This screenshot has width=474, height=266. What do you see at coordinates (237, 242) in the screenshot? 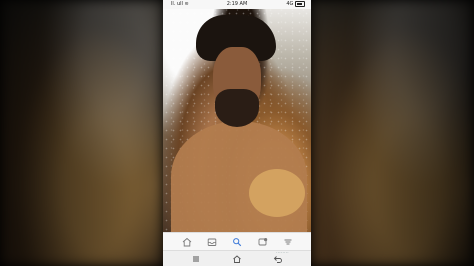
I see `search-icon` at bounding box center [237, 242].